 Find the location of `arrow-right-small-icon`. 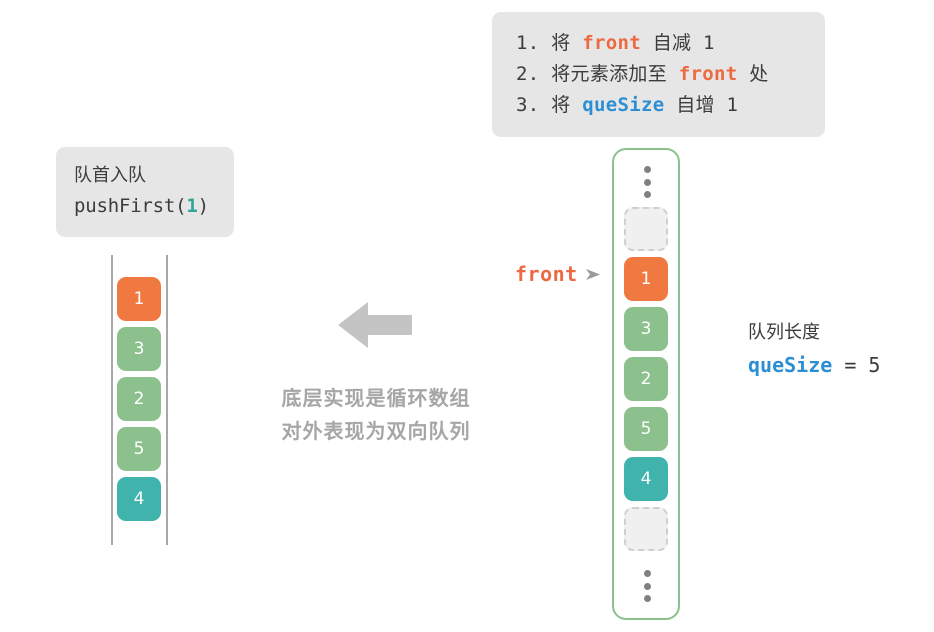

arrow-right-small-icon is located at coordinates (592, 274).